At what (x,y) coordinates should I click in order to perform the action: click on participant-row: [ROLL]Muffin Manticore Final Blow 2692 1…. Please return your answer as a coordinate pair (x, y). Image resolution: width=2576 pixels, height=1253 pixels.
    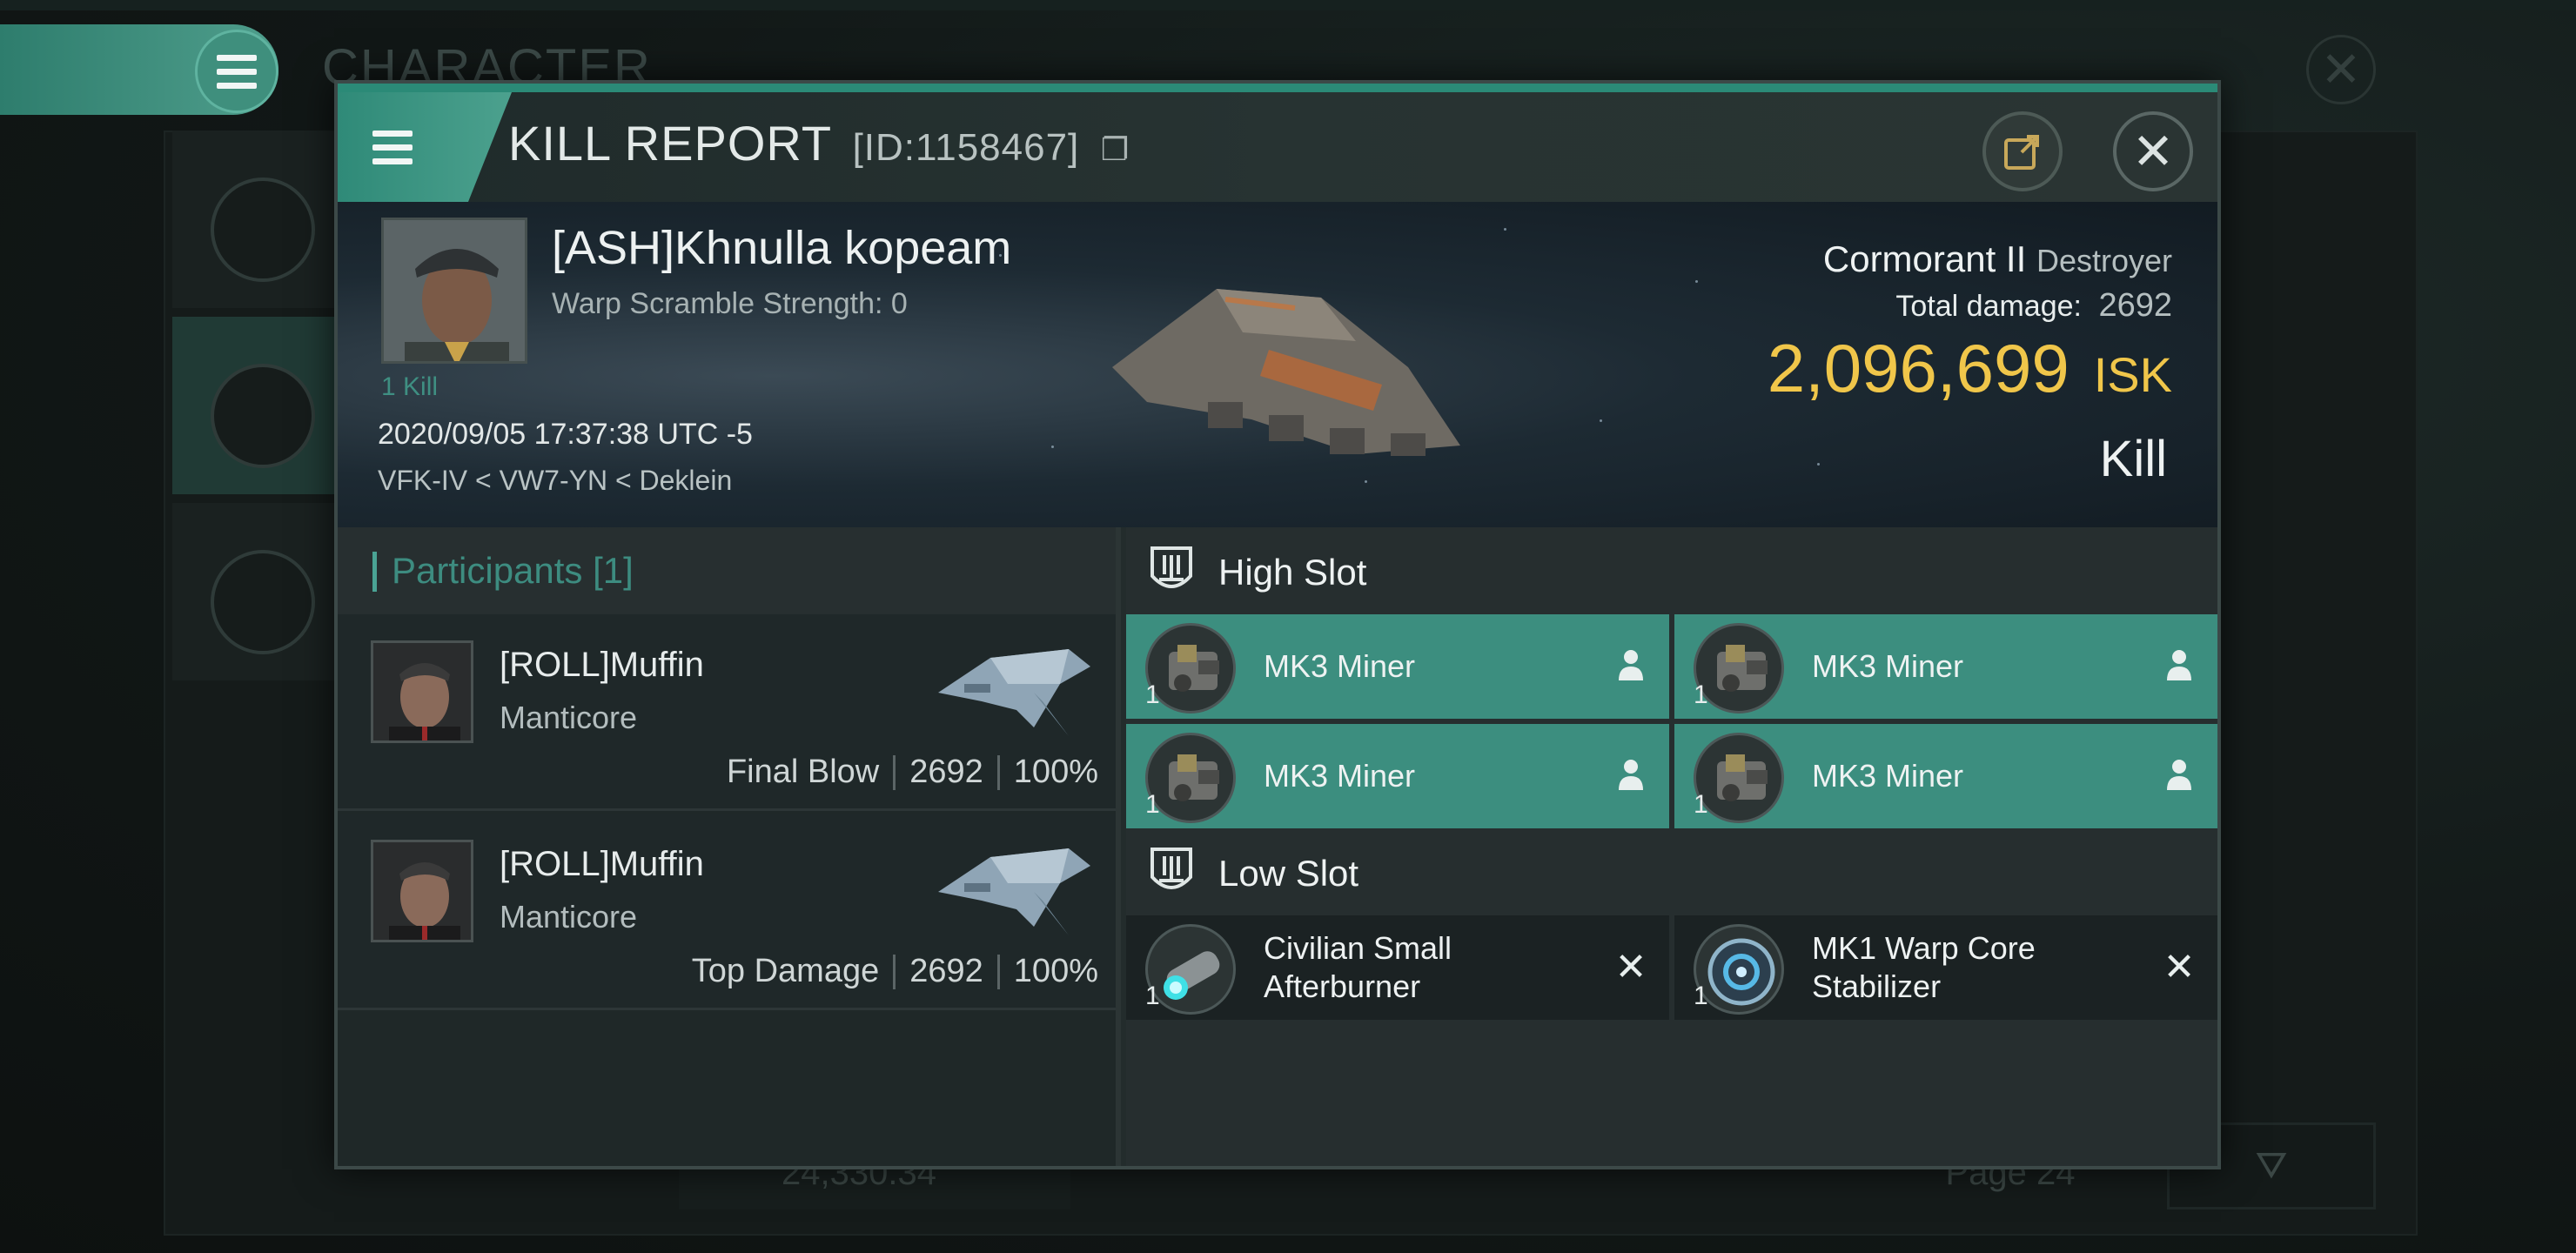
    Looking at the image, I should click on (727, 712).